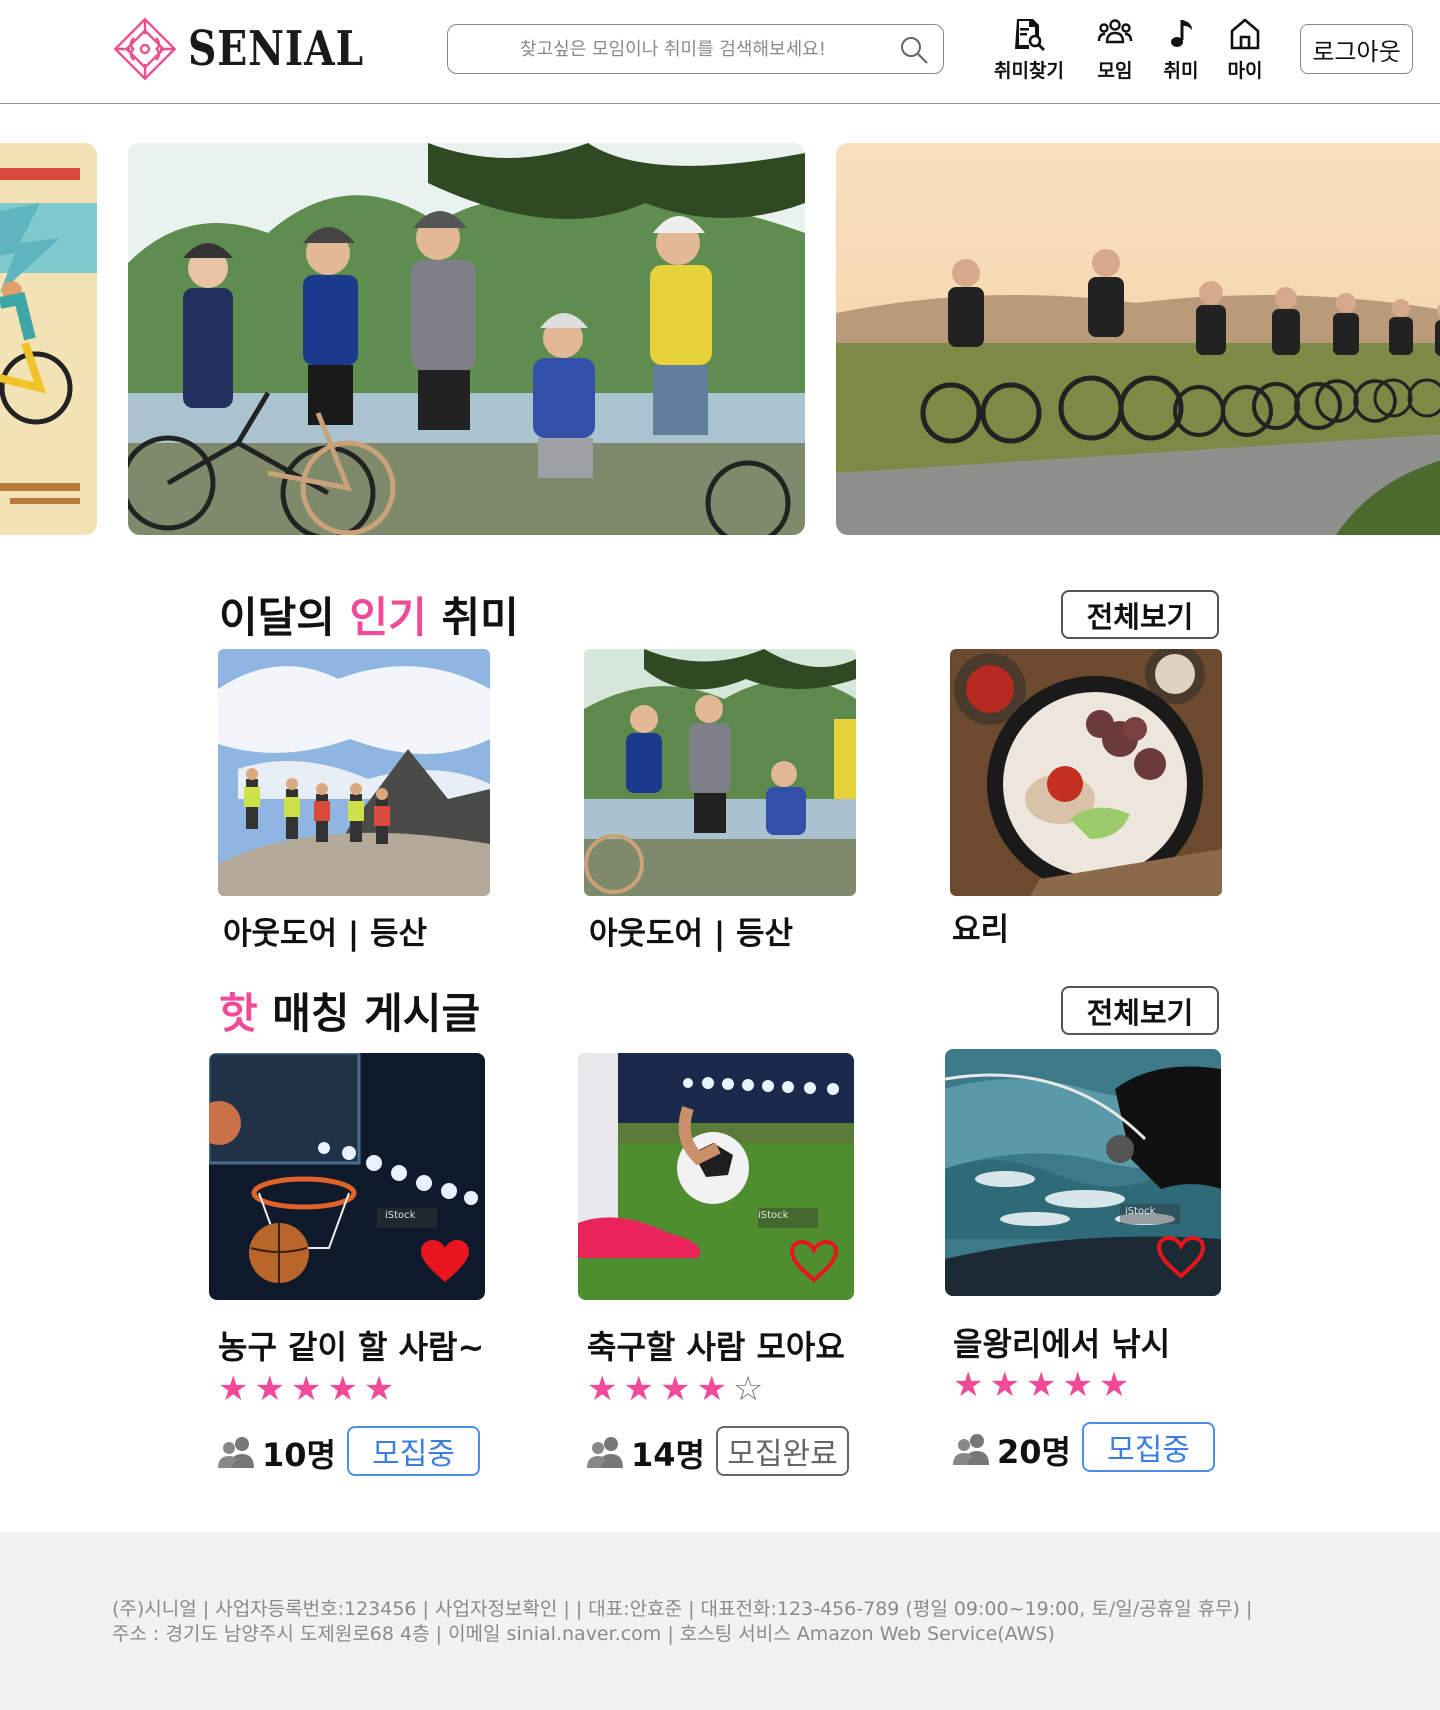 The width and height of the screenshot is (1440, 1710). Describe the element at coordinates (309, 1389) in the screenshot. I see `post-1-rating: ★★★★★` at that location.